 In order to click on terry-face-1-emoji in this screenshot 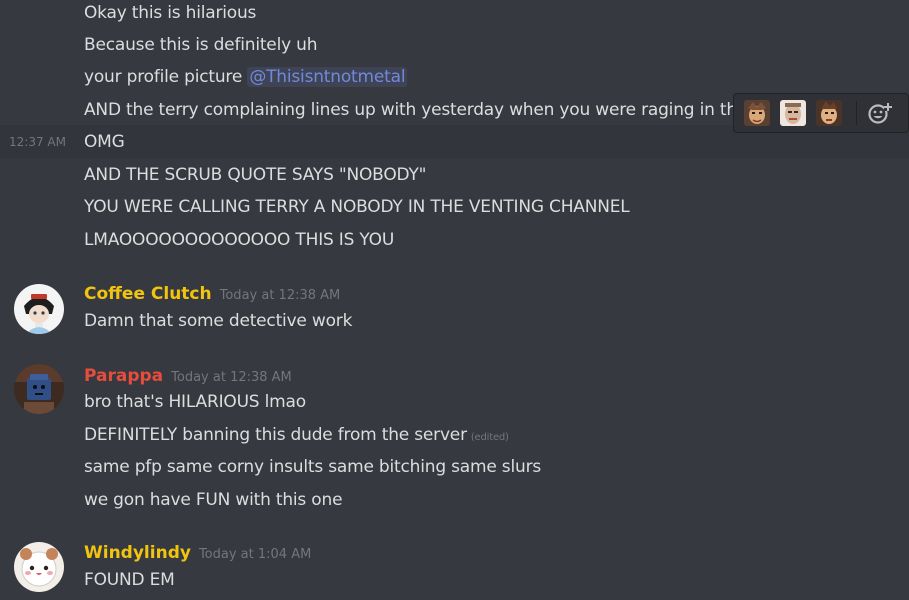, I will do `click(757, 113)`.